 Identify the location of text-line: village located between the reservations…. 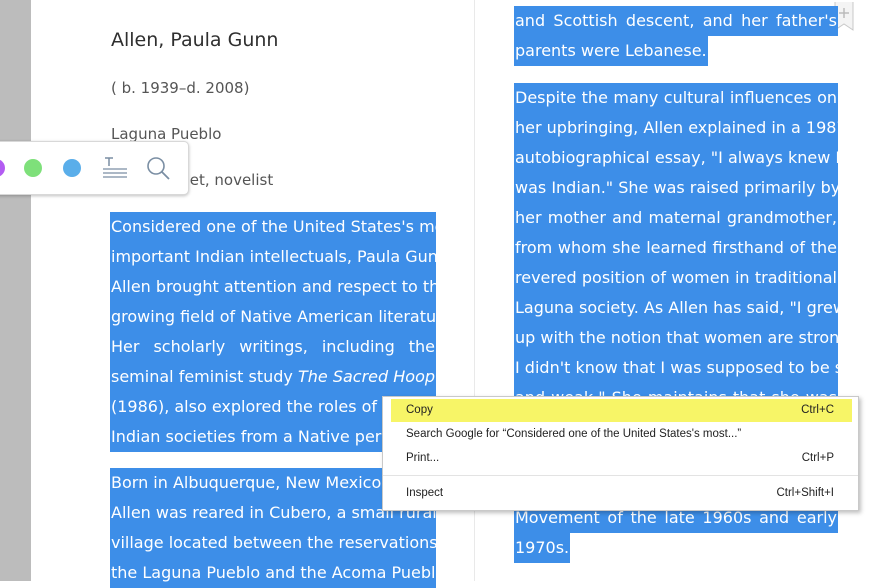
(273, 543).